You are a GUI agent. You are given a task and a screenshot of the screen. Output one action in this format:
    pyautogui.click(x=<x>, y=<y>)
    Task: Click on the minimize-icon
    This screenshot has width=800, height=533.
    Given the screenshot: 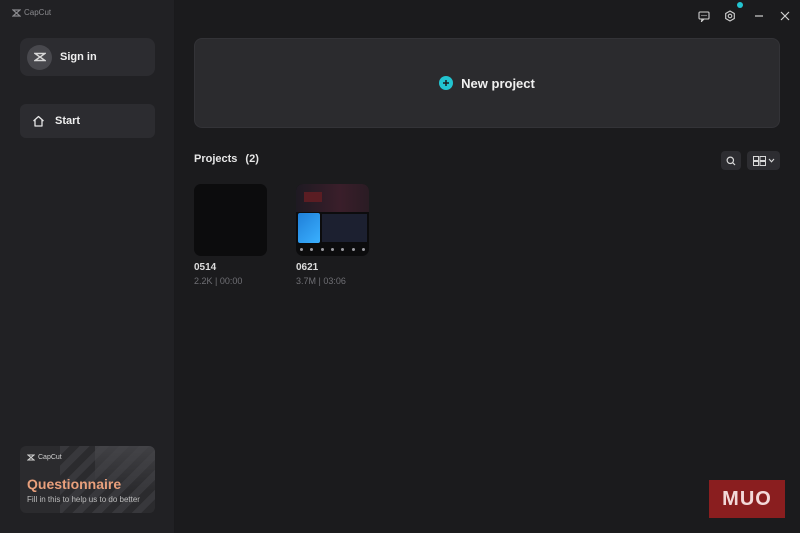 What is the action you would take?
    pyautogui.click(x=759, y=16)
    